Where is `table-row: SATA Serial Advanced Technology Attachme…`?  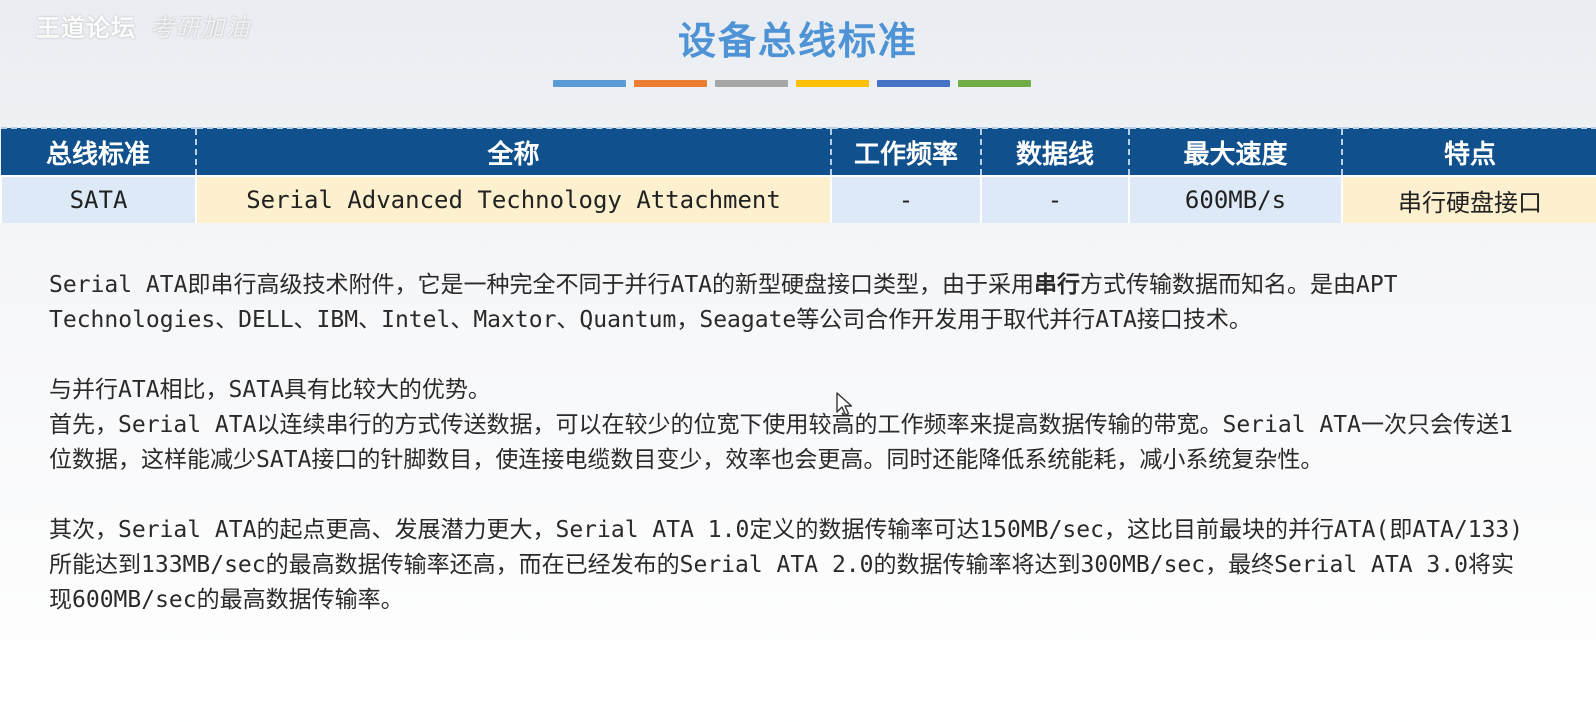
table-row: SATA Serial Advanced Technology Attachme… is located at coordinates (798, 199).